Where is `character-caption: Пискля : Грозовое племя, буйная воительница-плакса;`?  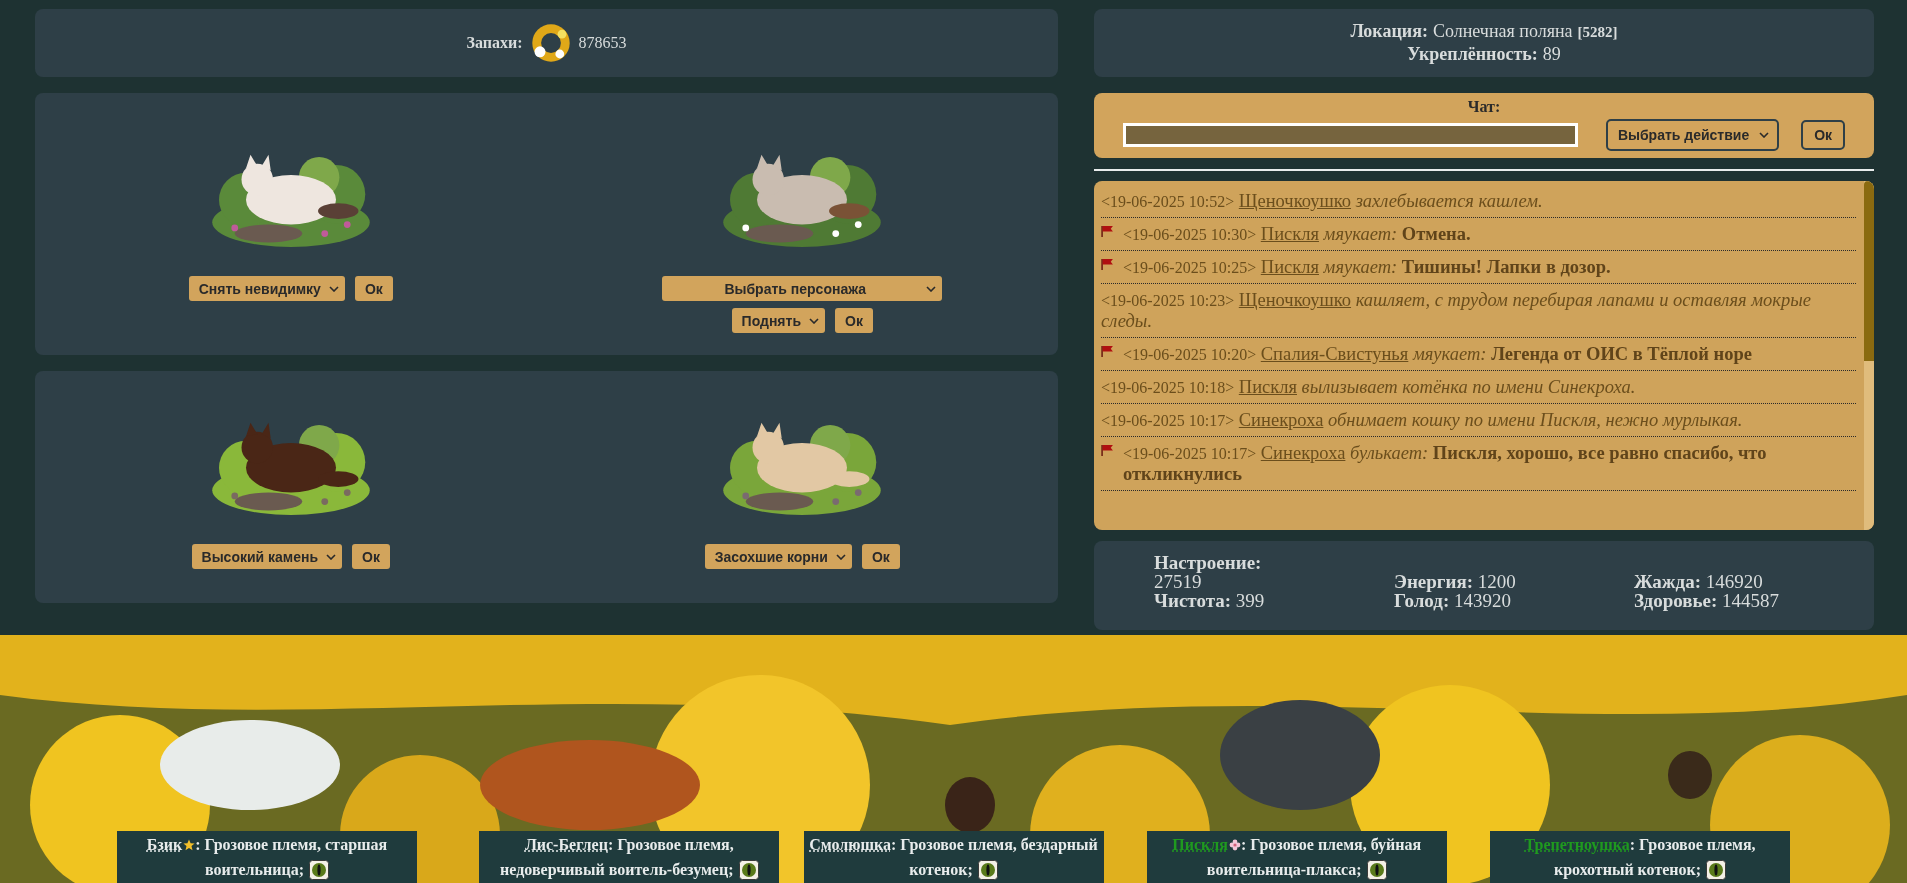
character-caption: Пискля : Грозовое племя, буйная воительница-плакса; is located at coordinates (1296, 857).